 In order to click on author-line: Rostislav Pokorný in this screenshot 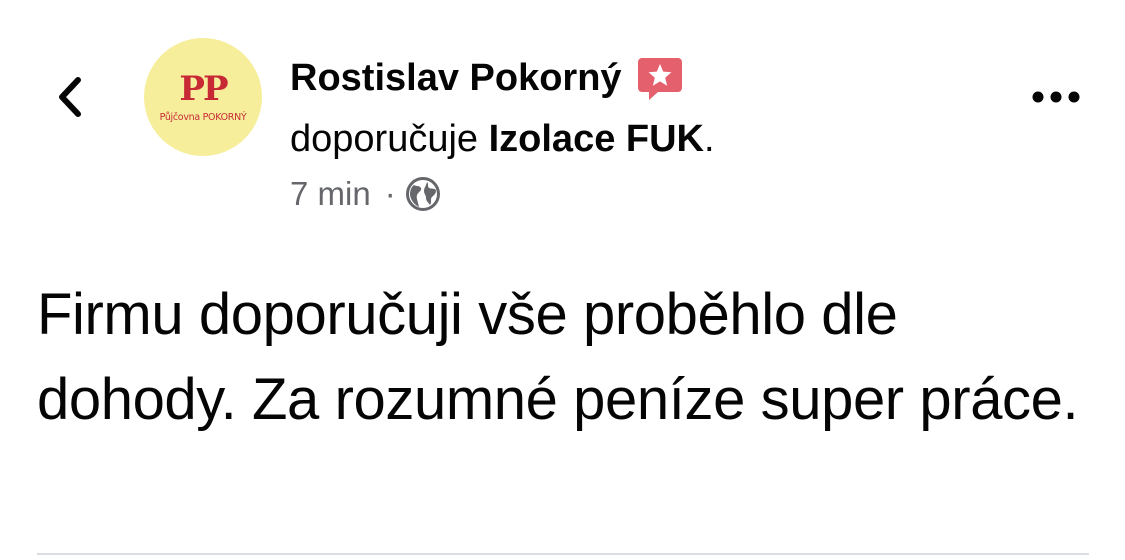, I will do `click(502, 78)`.